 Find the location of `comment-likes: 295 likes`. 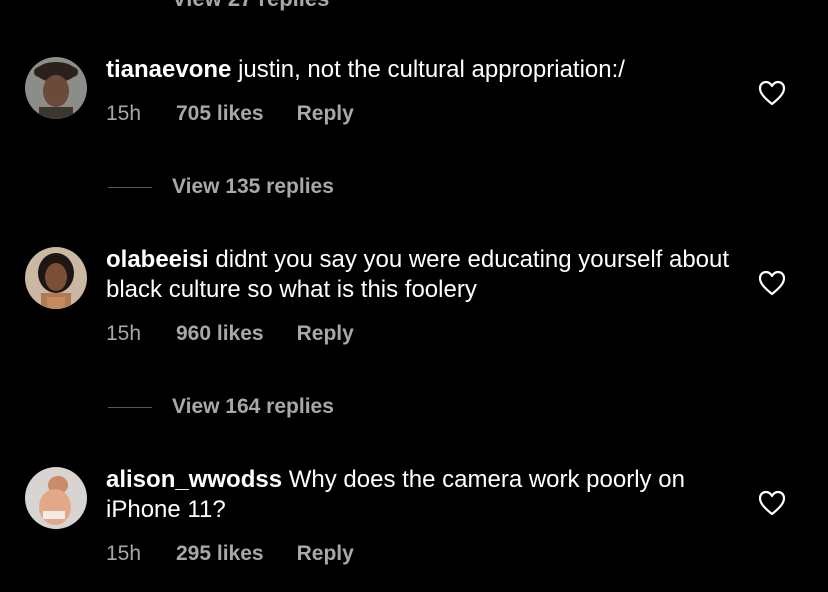

comment-likes: 295 likes is located at coordinates (220, 554).